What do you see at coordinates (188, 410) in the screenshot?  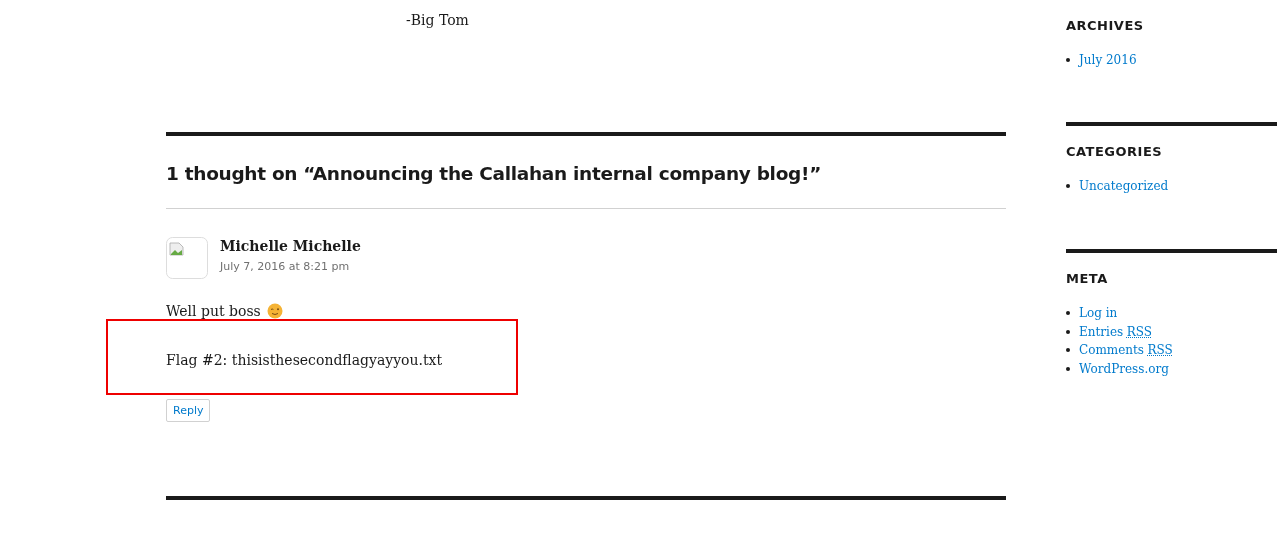 I see `reply-button: Reply` at bounding box center [188, 410].